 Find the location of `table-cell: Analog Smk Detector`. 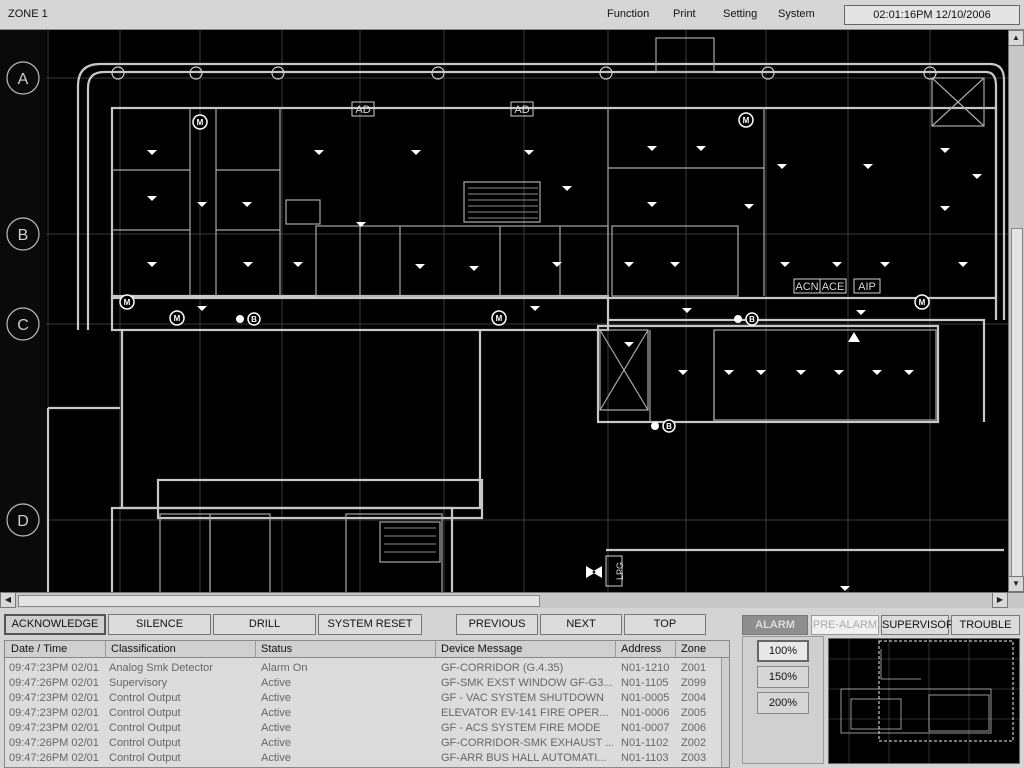

table-cell: Analog Smk Detector is located at coordinates (161, 668).